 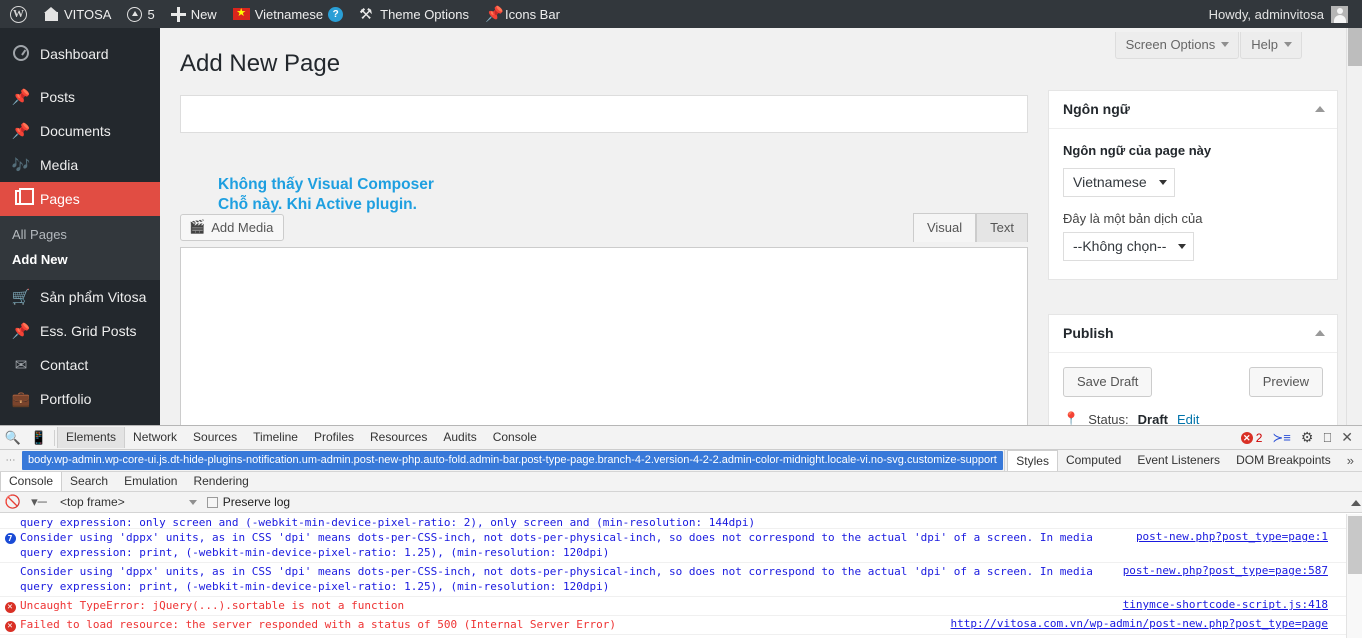 I want to click on console-scrollbar-thumb, so click(x=1355, y=545).